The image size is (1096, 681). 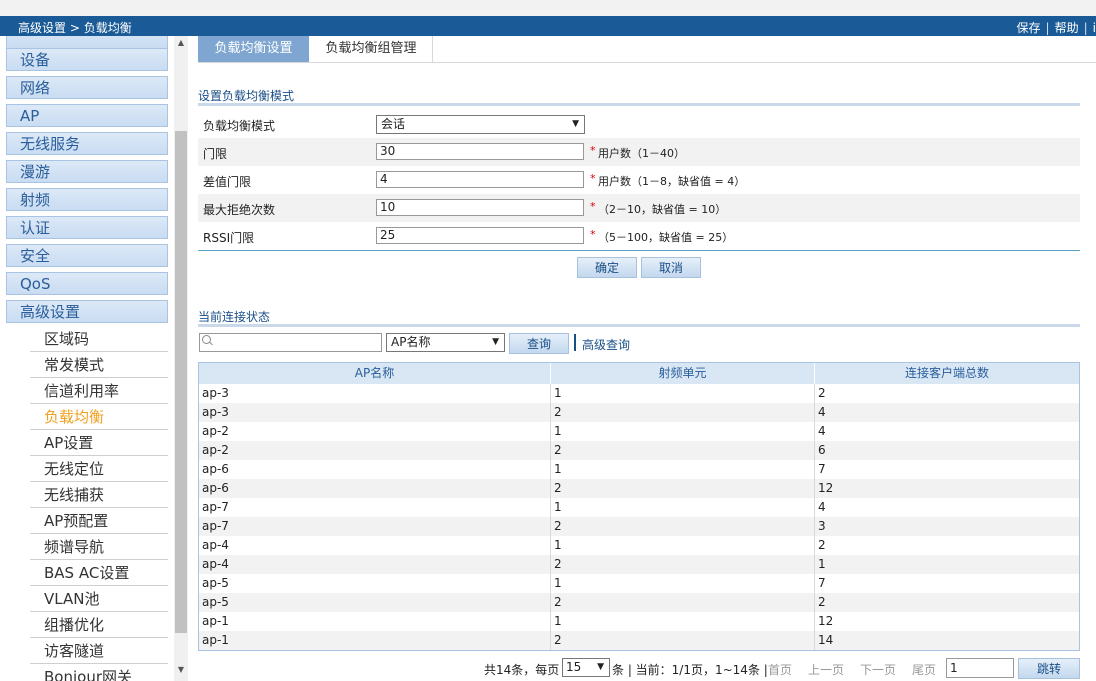 I want to click on table-row: ap-6 2 12, so click(x=639, y=488).